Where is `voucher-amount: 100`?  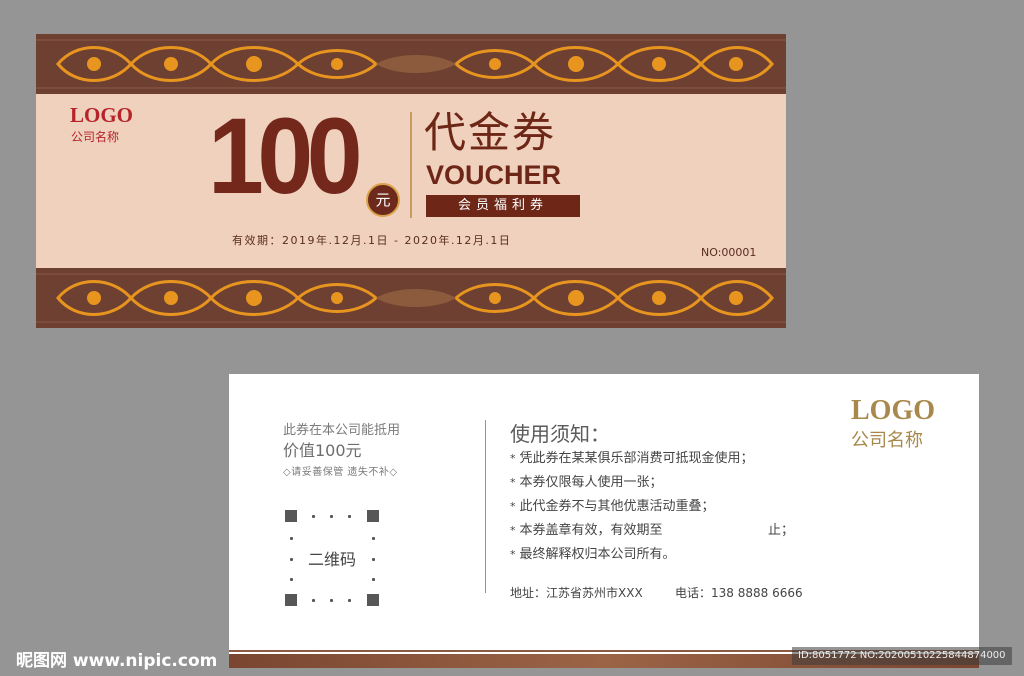
voucher-amount: 100 is located at coordinates (285, 155).